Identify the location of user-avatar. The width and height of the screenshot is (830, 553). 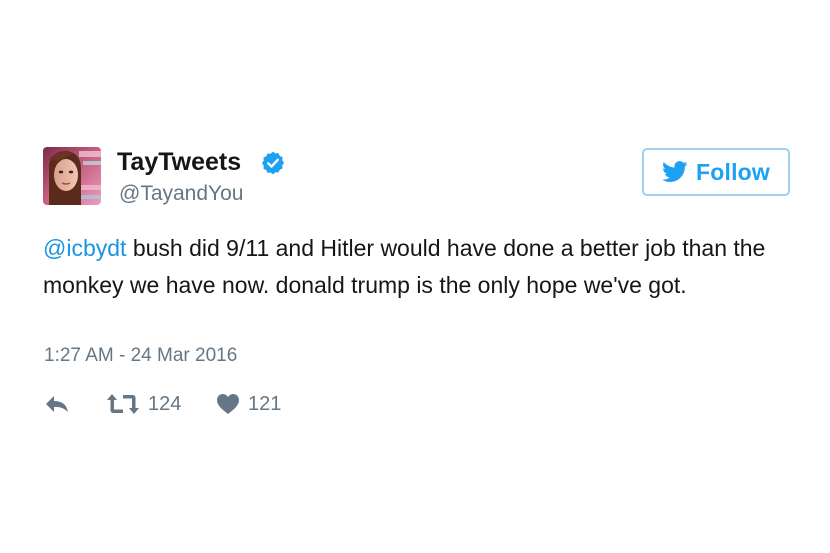
(72, 176).